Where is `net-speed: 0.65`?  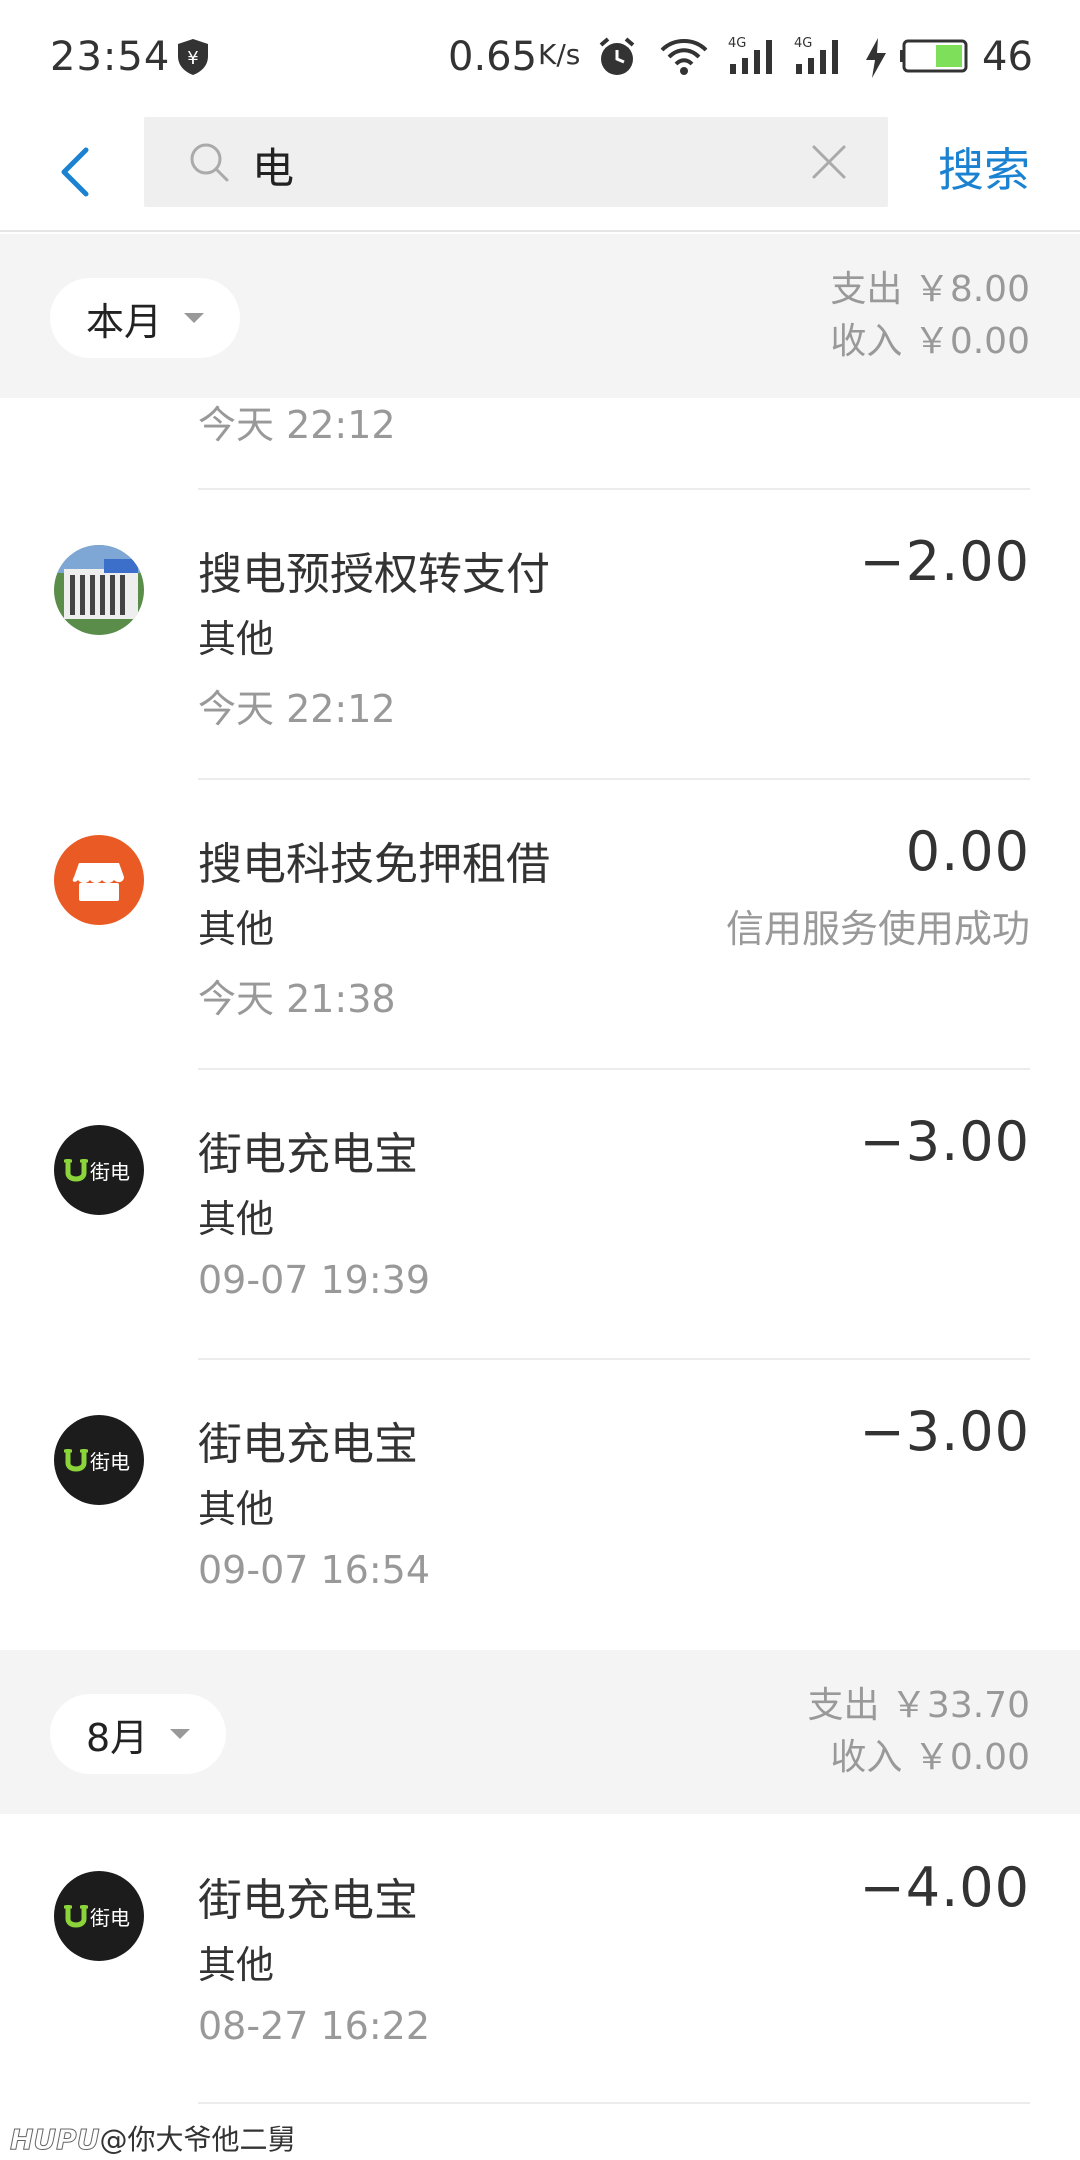
net-speed: 0.65 is located at coordinates (493, 57).